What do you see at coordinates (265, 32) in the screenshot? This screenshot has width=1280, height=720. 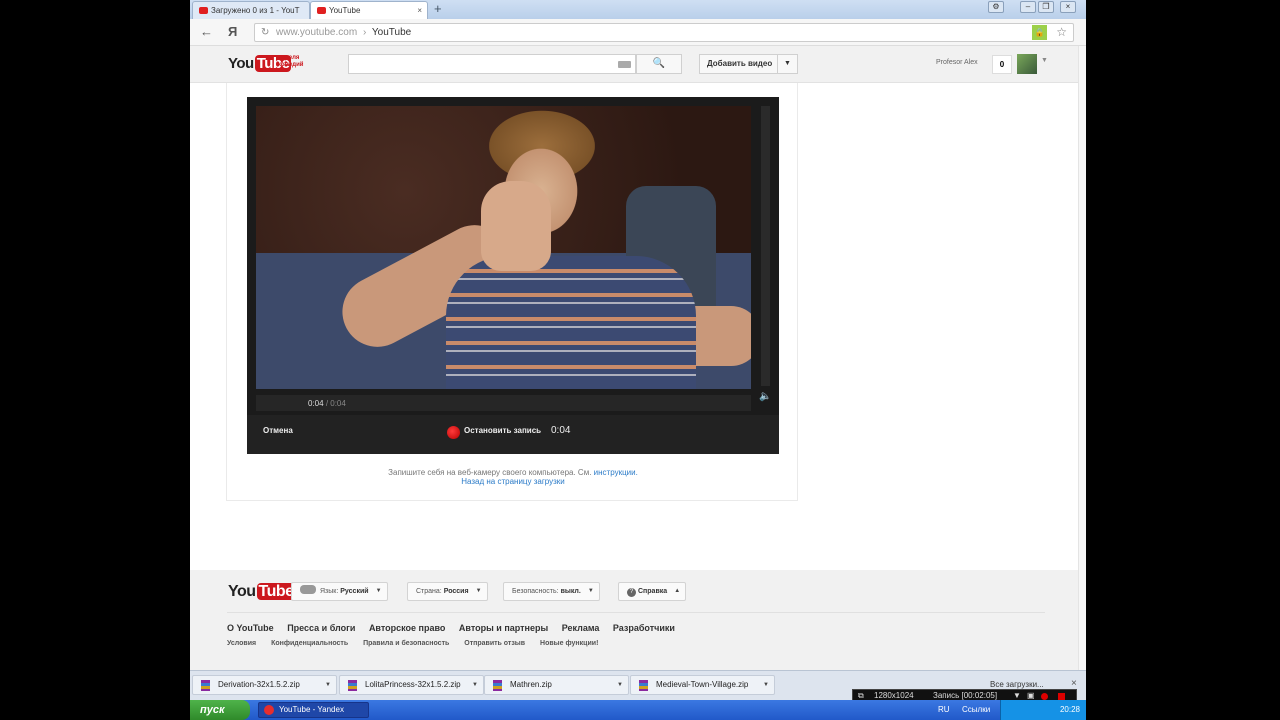 I see `reload-icon: ↻` at bounding box center [265, 32].